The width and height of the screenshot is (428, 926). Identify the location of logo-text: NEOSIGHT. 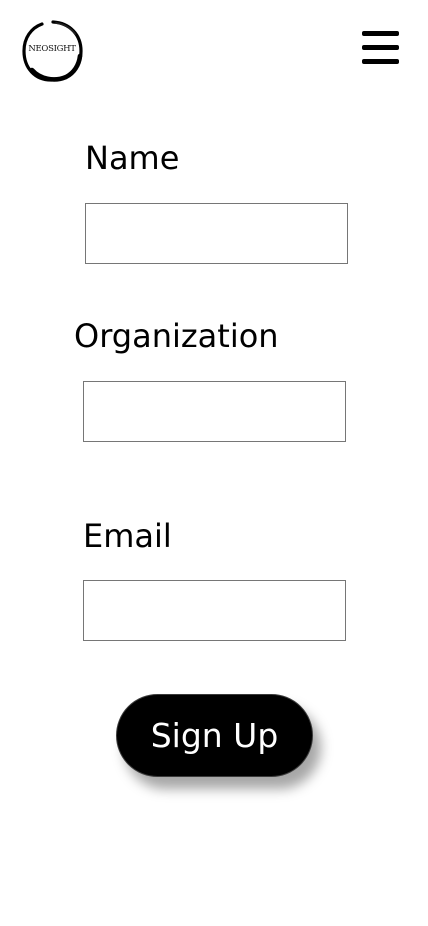
(52, 49).